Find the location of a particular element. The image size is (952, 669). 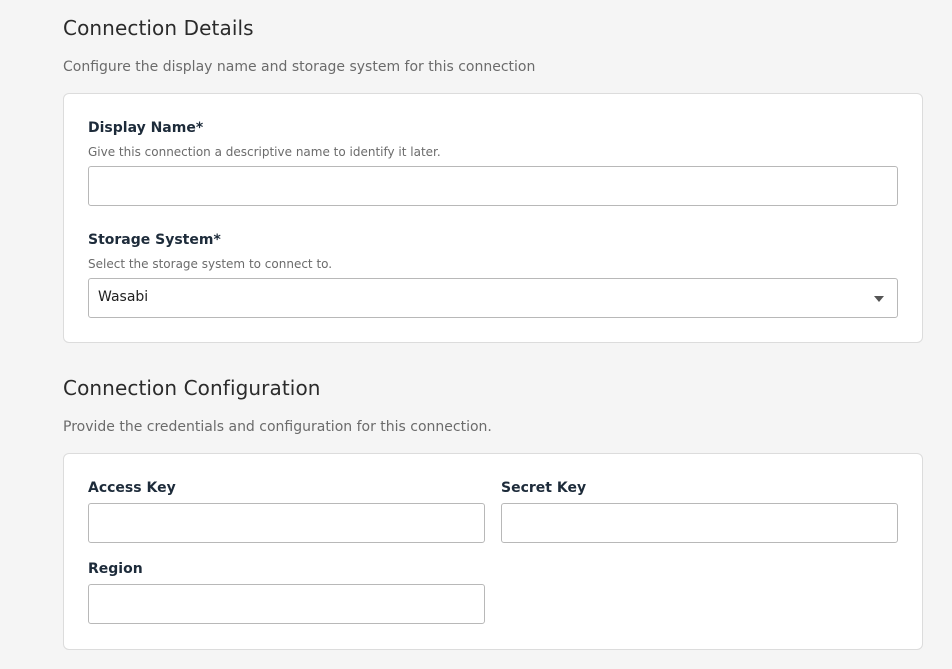

storage-system-select: Wasabi is located at coordinates (493, 298).